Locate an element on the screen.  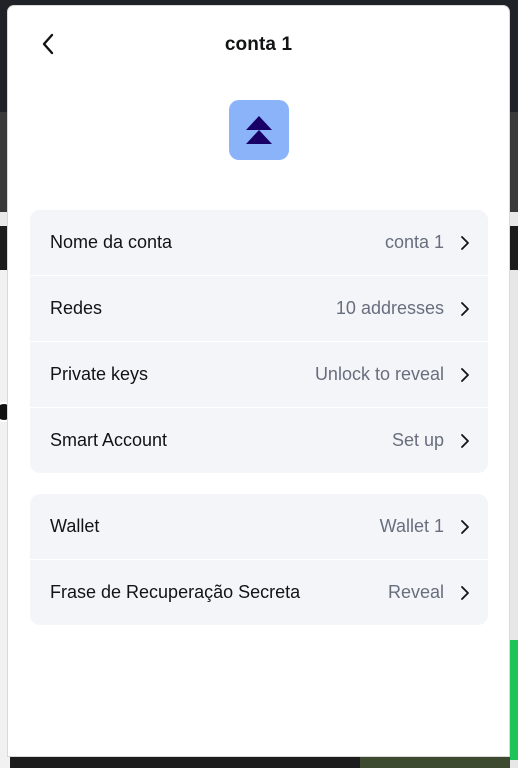
row-account-name: Nome da conta conta 1 is located at coordinates (259, 242).